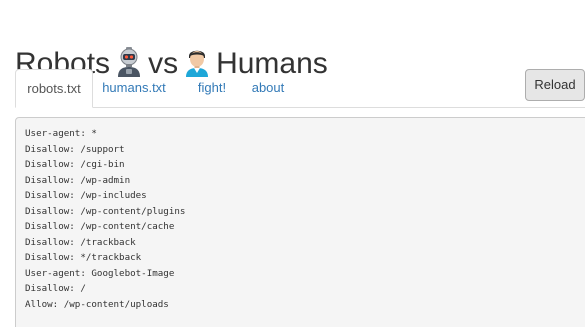 The height and width of the screenshot is (327, 585). What do you see at coordinates (61, 133) in the screenshot?
I see `code-line: User-agent: *` at bounding box center [61, 133].